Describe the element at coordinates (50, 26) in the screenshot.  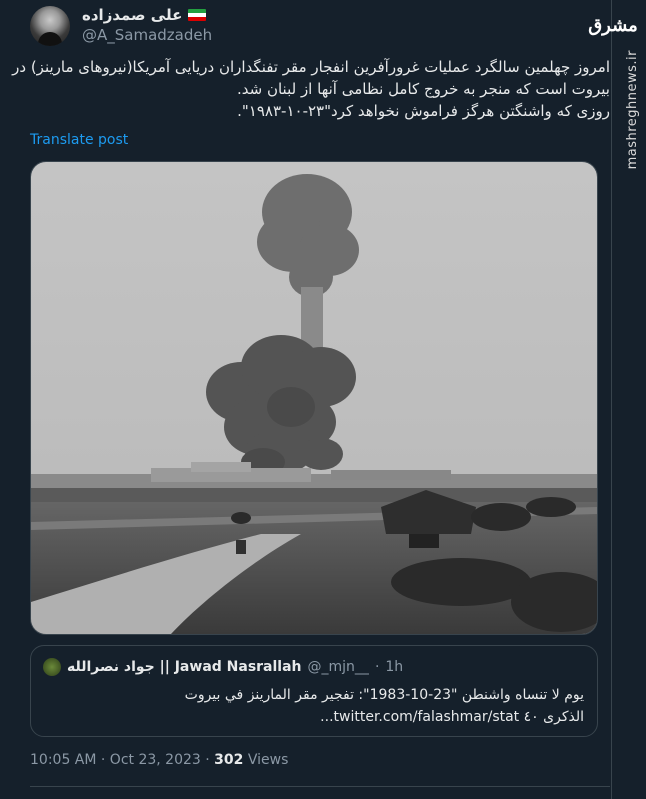
I see `avatar` at that location.